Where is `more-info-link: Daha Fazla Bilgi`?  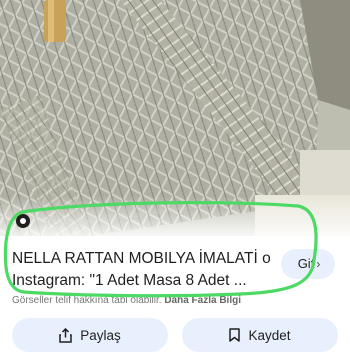 more-info-link: Daha Fazla Bilgi is located at coordinates (202, 300).